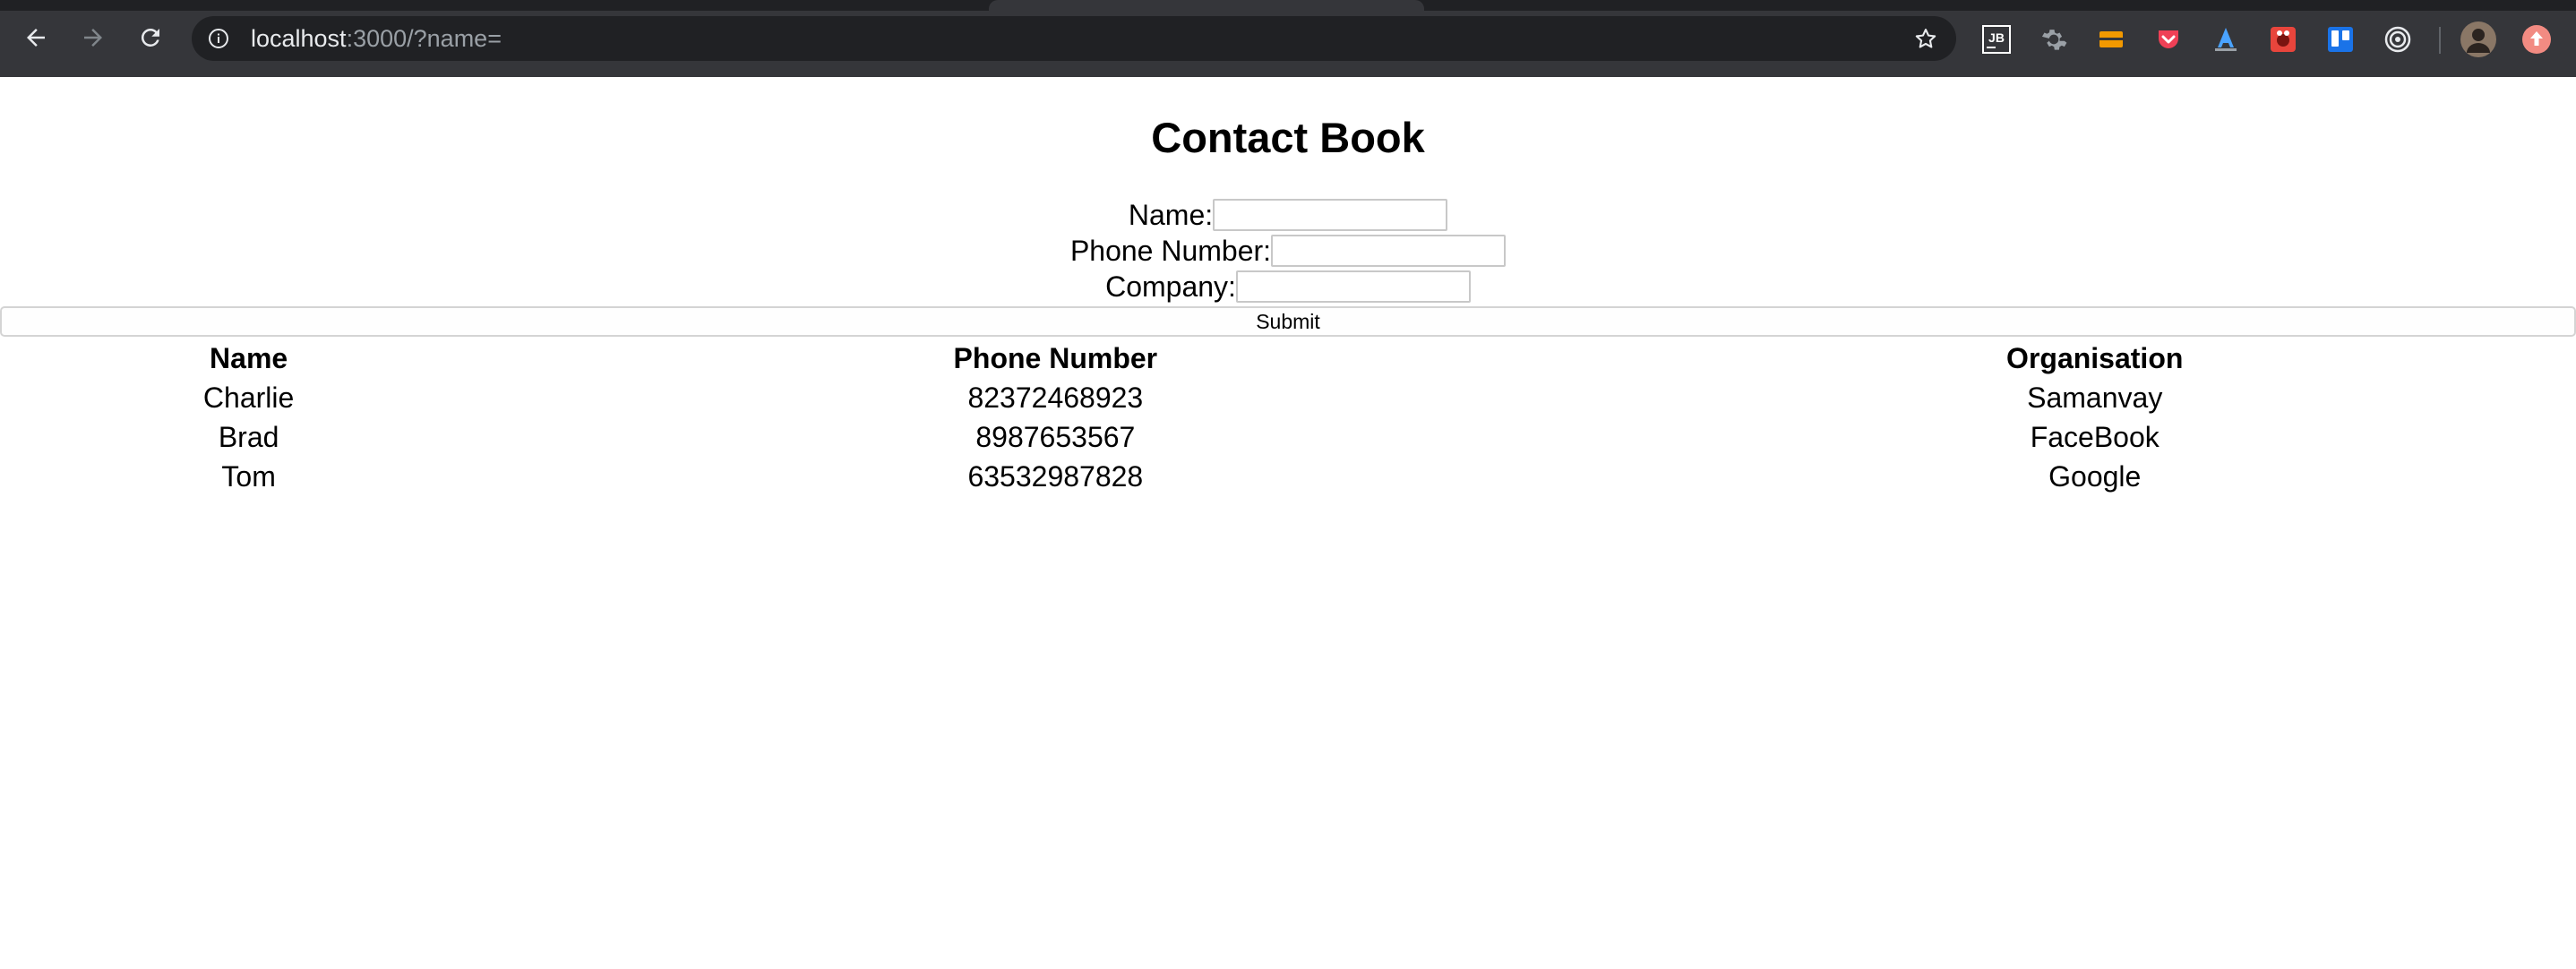 The image size is (2576, 969). What do you see at coordinates (1288, 137) in the screenshot?
I see `page-title: Contact Book` at bounding box center [1288, 137].